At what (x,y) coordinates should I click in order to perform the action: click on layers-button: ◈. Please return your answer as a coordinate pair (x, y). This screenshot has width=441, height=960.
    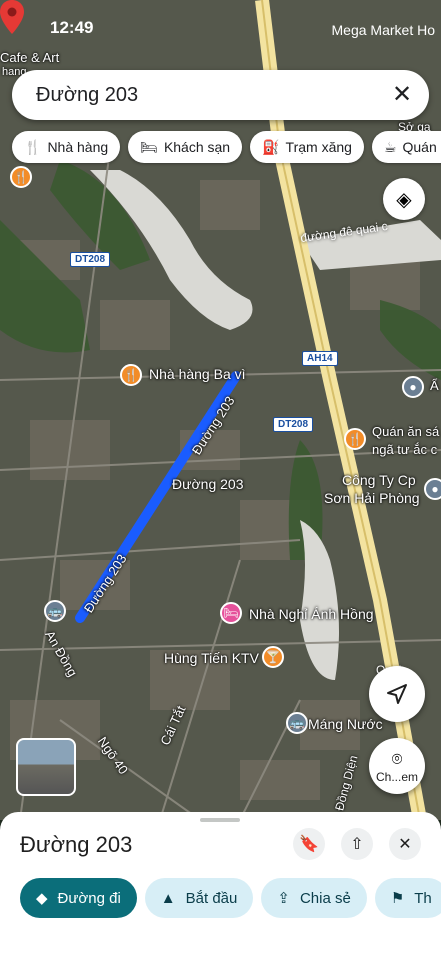
    Looking at the image, I should click on (404, 199).